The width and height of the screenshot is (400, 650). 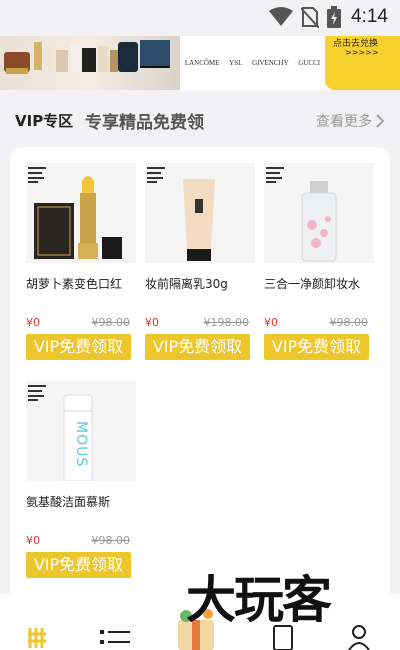 I want to click on see-more-link: 查看更多, so click(x=350, y=121).